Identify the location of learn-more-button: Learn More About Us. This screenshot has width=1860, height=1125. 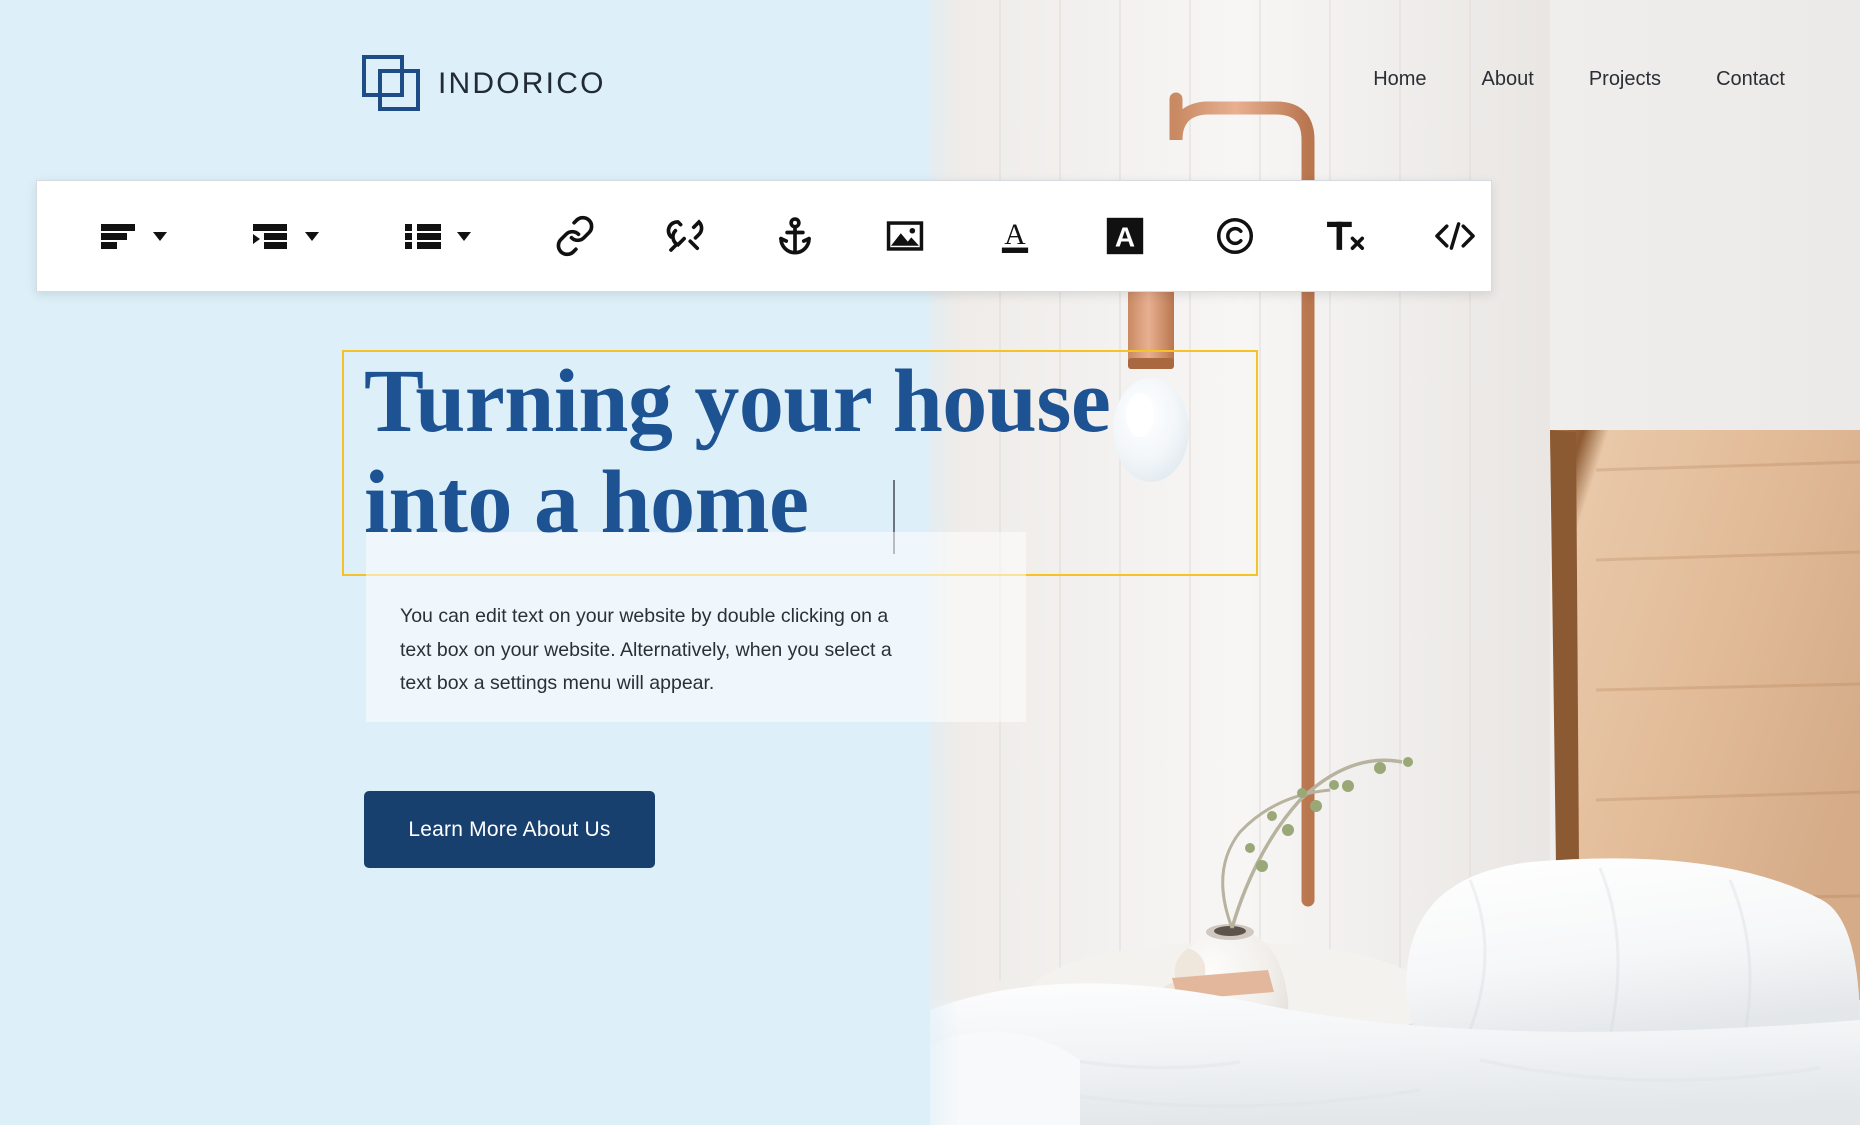
(509, 829).